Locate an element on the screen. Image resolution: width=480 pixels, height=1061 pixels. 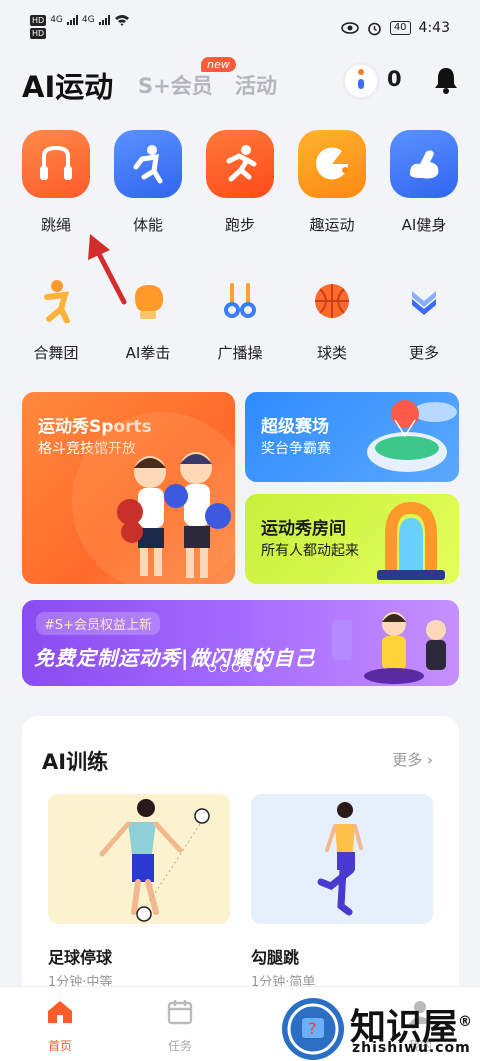
tab-activity: 活动 is located at coordinates (256, 85).